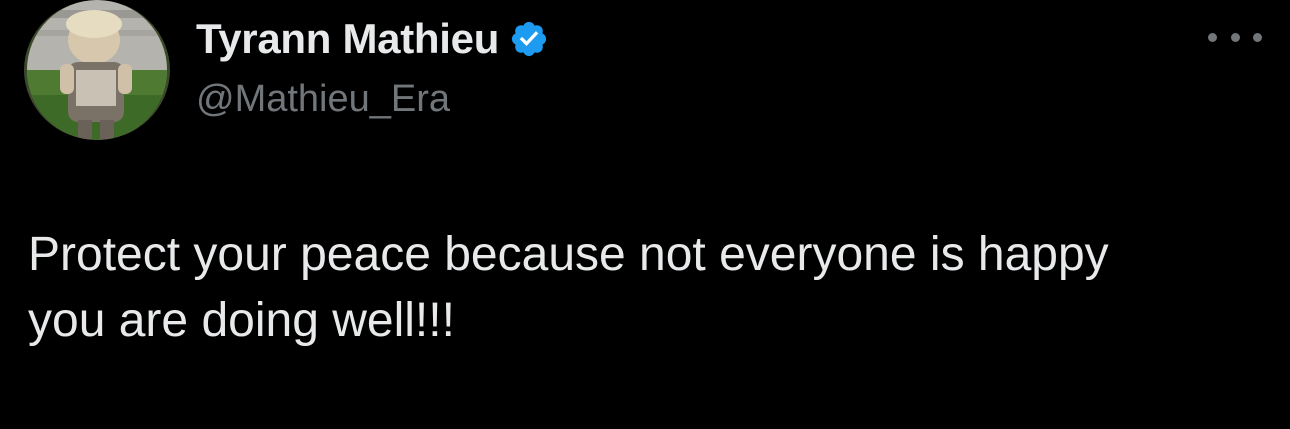 The width and height of the screenshot is (1290, 429). What do you see at coordinates (529, 39) in the screenshot?
I see `verified-badge-icon` at bounding box center [529, 39].